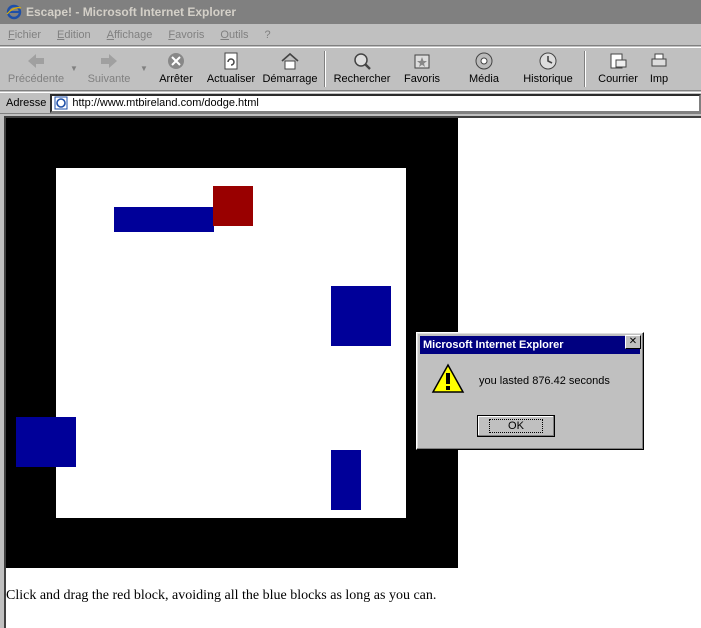 This screenshot has height=628, width=701. I want to click on page-icon, so click(61, 103).